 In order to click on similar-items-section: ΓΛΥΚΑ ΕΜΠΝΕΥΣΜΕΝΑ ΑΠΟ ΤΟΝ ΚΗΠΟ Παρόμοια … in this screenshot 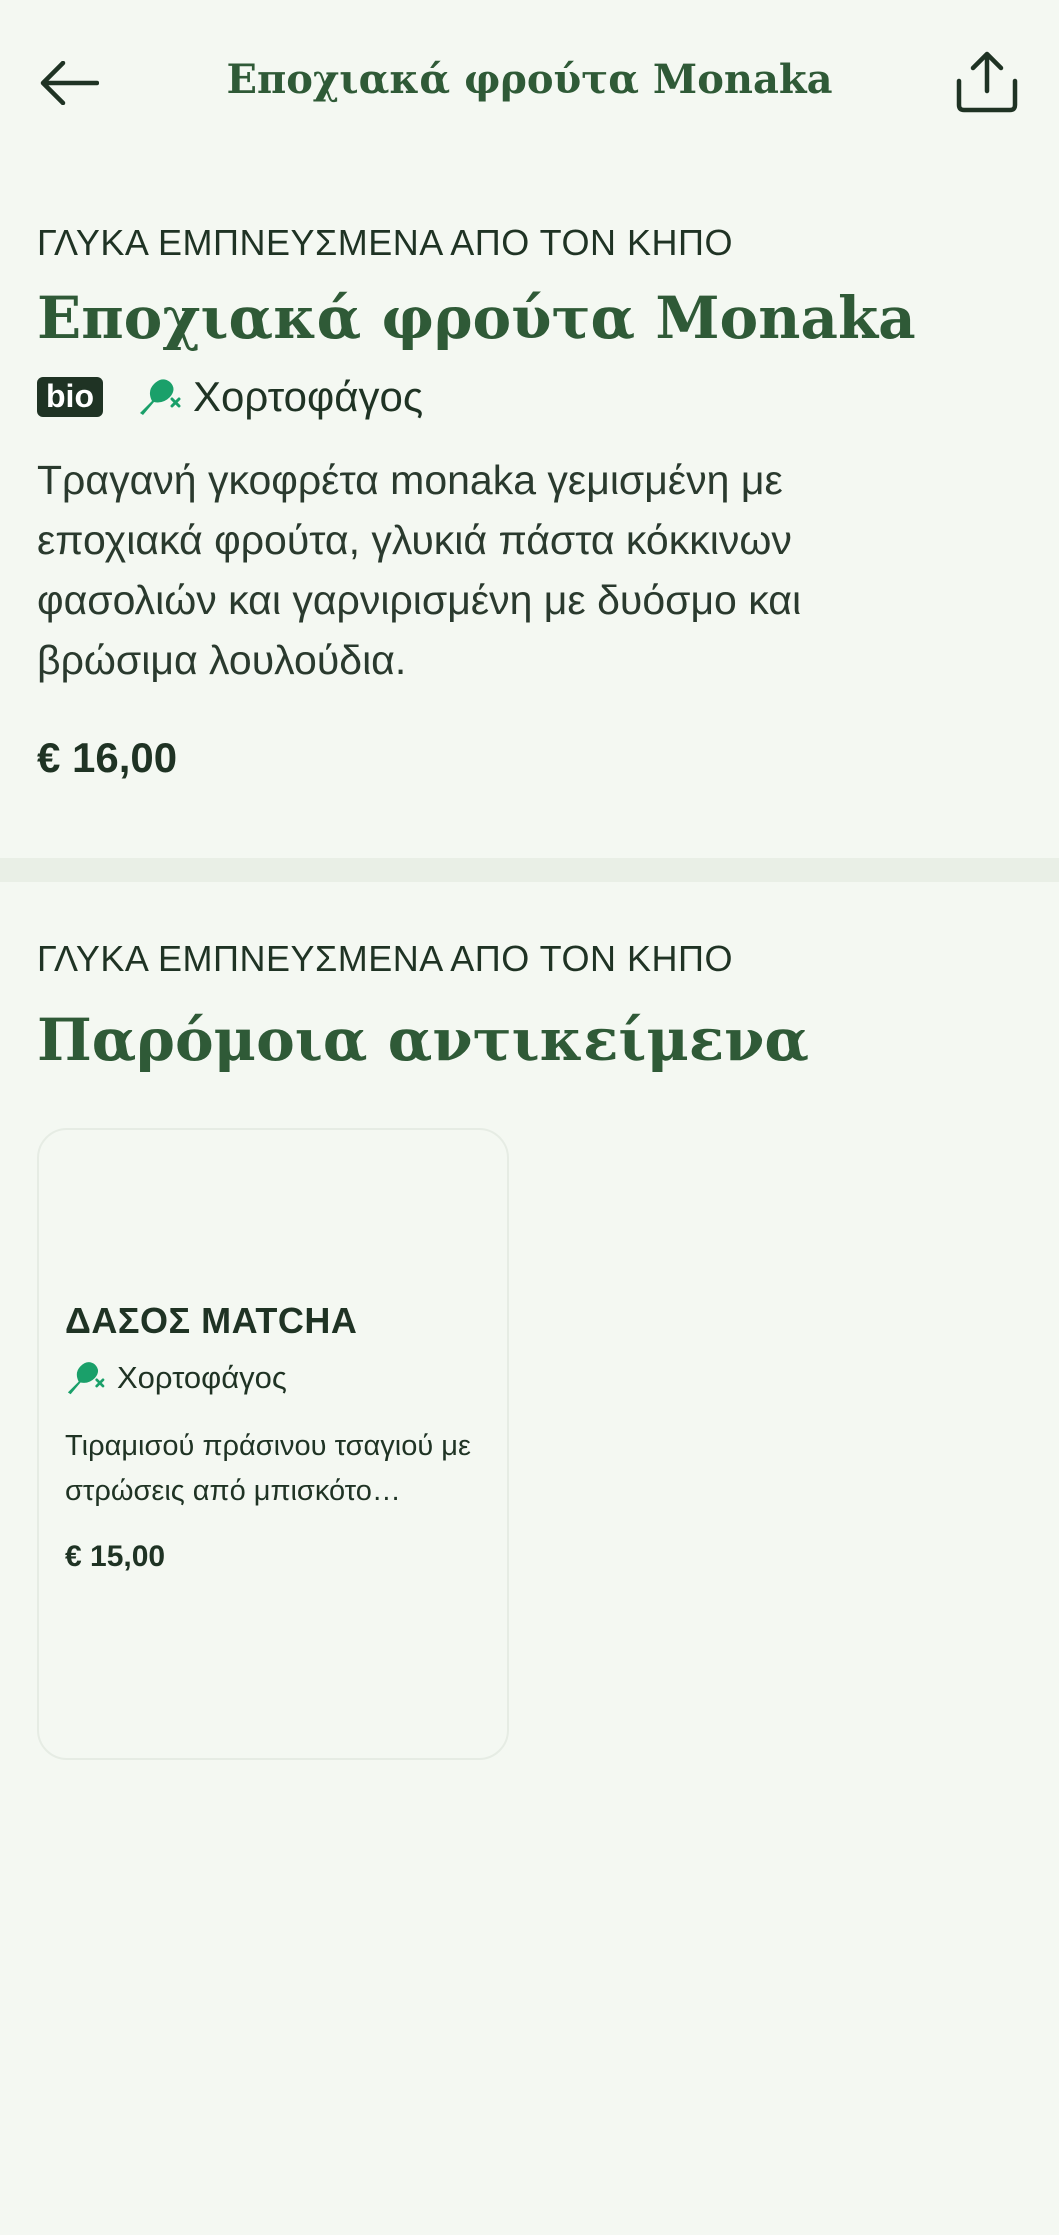, I will do `click(529, 1006)`.